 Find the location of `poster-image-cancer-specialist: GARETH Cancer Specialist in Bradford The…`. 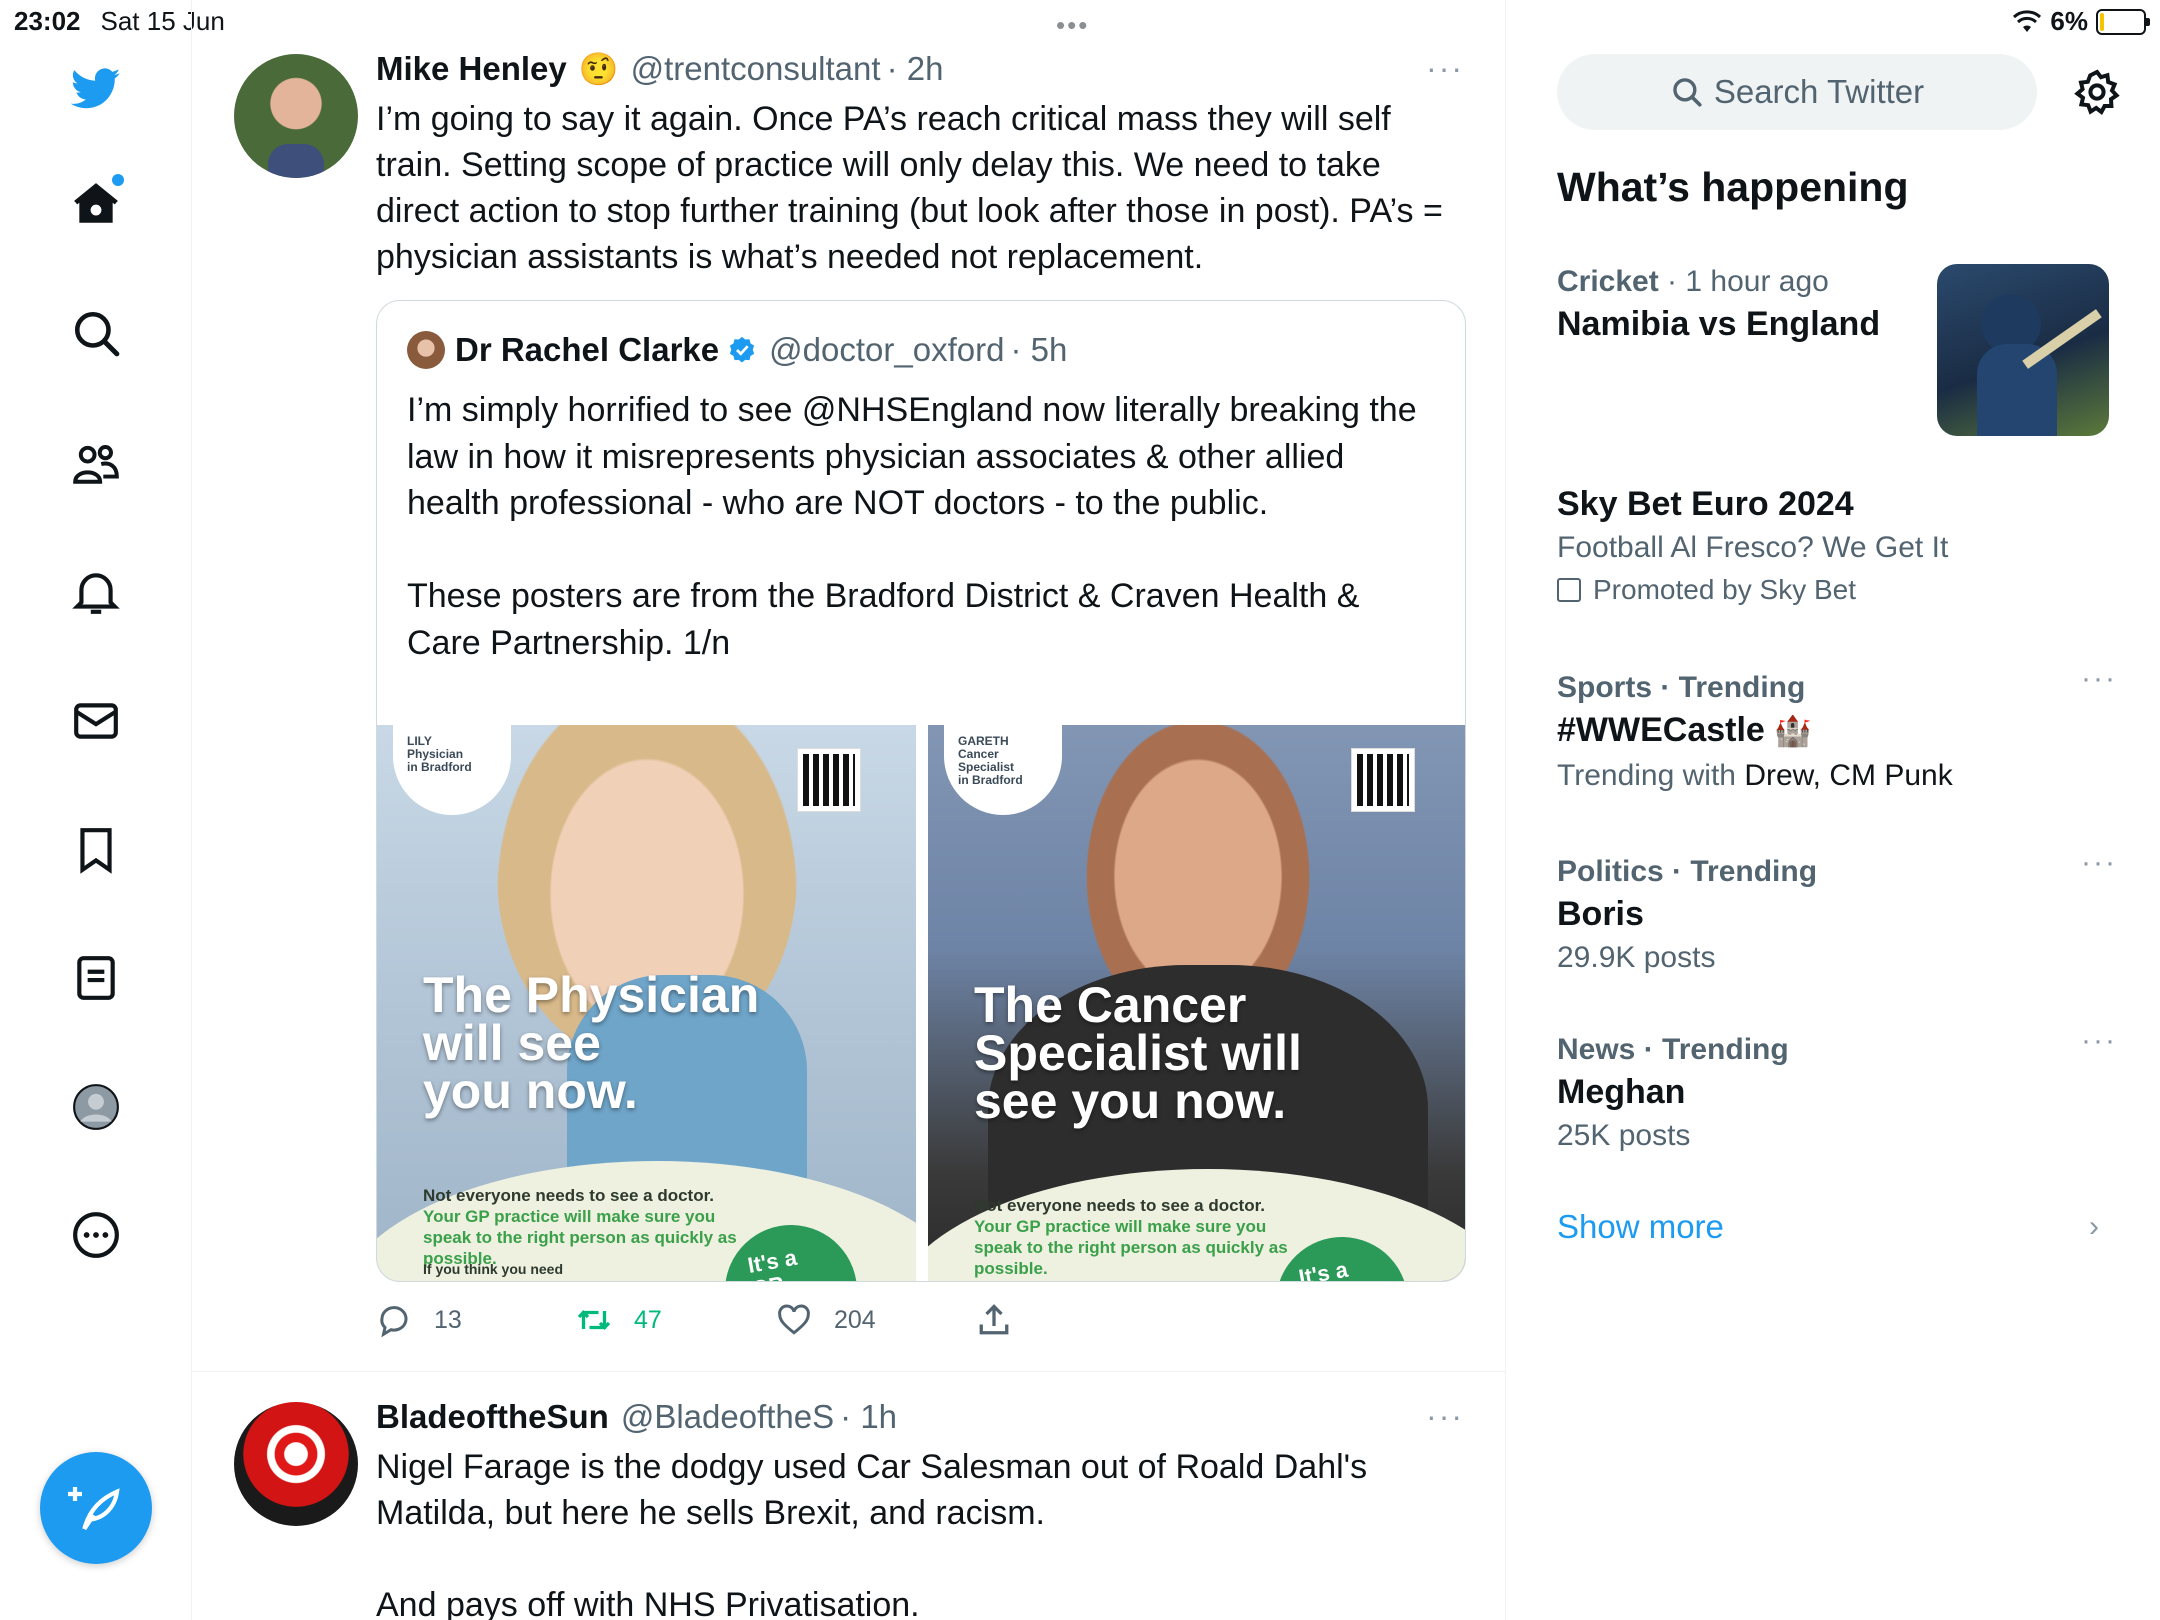

poster-image-cancer-specialist: GARETH Cancer Specialist in Bradford The… is located at coordinates (1196, 1003).